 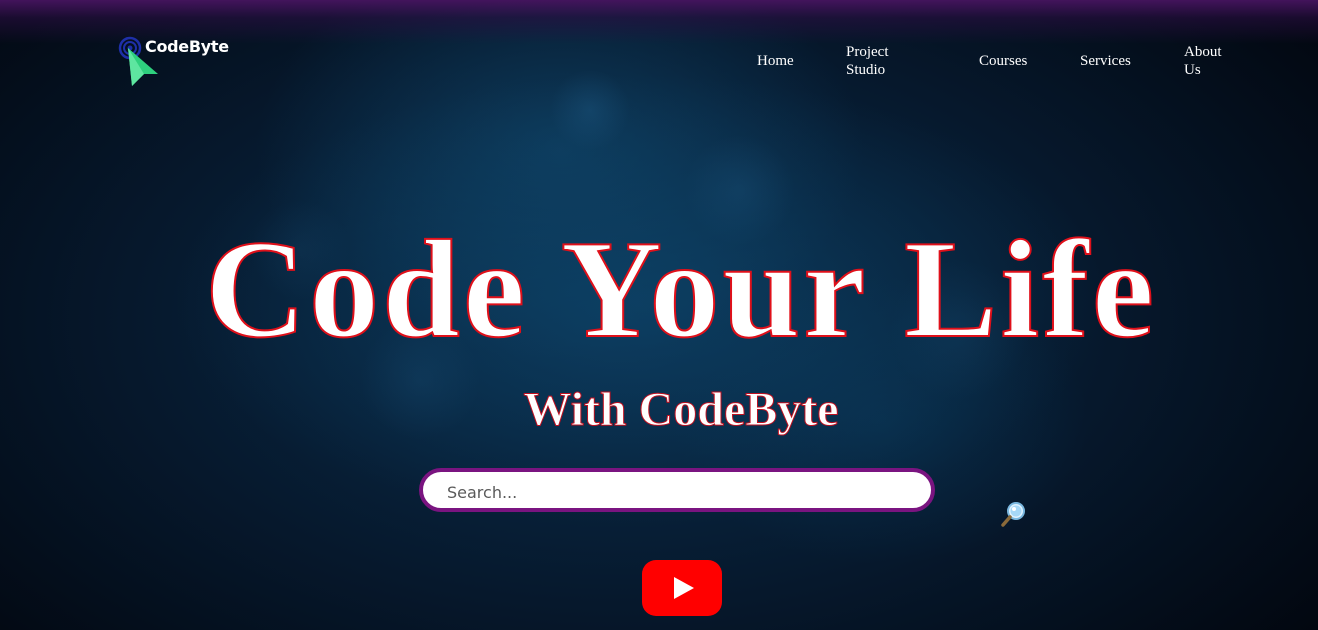 What do you see at coordinates (881, 61) in the screenshot?
I see `nav-project-studio: Project Studio` at bounding box center [881, 61].